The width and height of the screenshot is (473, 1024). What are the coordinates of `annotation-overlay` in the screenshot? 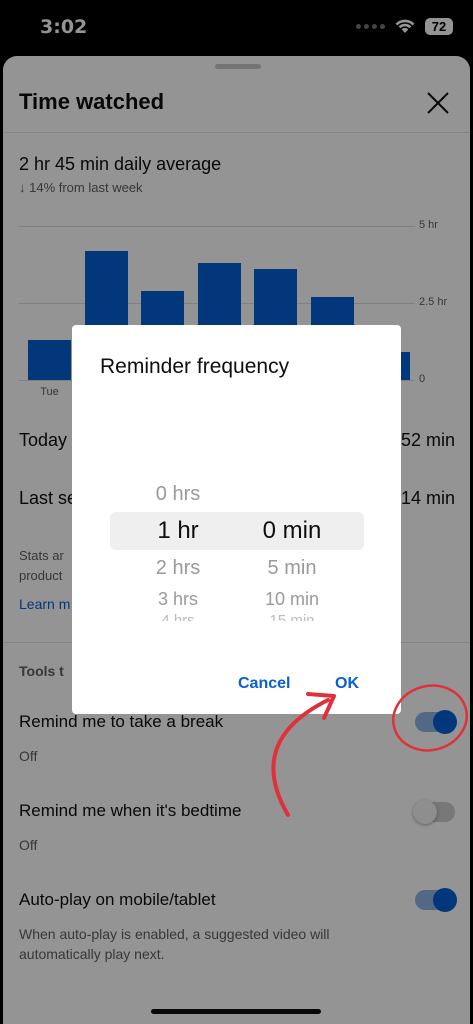 It's located at (369, 750).